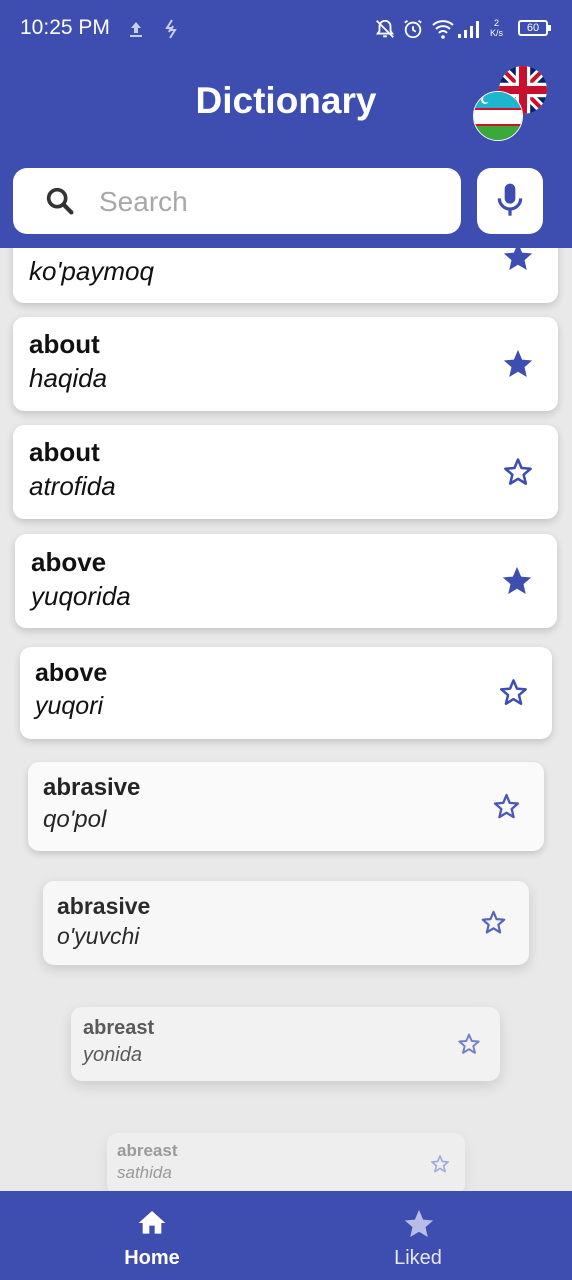  What do you see at coordinates (65, 27) in the screenshot?
I see `status-time: 10:25 PM` at bounding box center [65, 27].